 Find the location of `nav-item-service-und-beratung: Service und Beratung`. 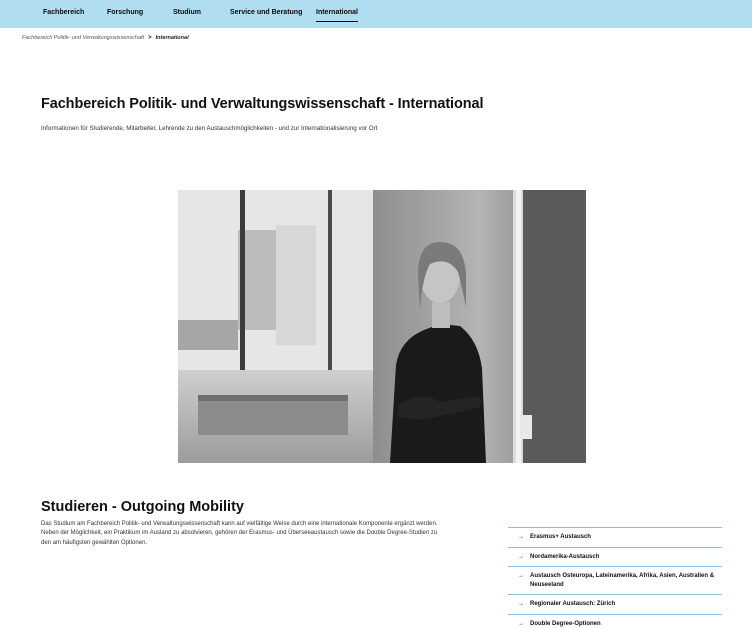

nav-item-service-und-beratung: Service und Beratung is located at coordinates (266, 12).